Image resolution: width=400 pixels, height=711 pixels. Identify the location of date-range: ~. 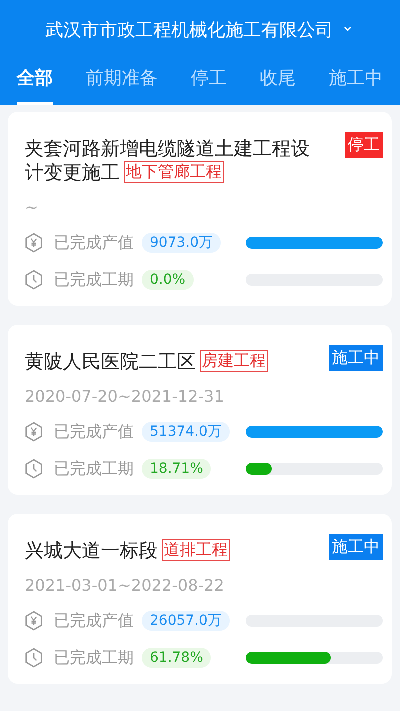
(31, 208).